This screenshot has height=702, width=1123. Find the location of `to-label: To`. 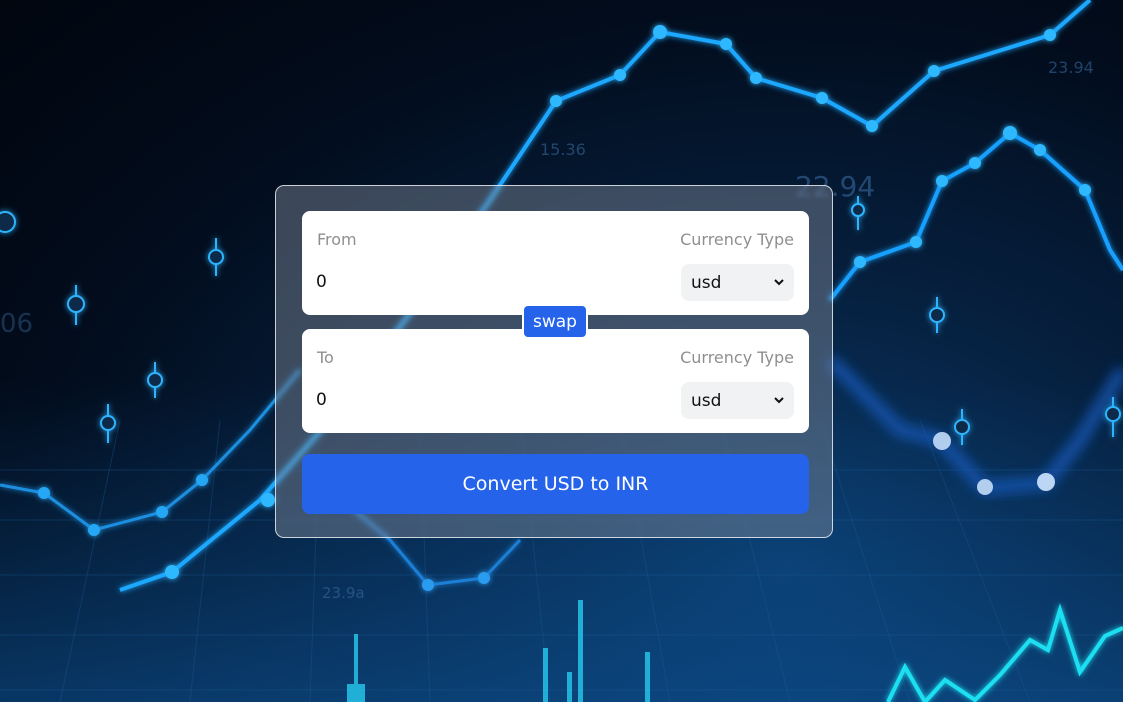

to-label: To is located at coordinates (325, 357).